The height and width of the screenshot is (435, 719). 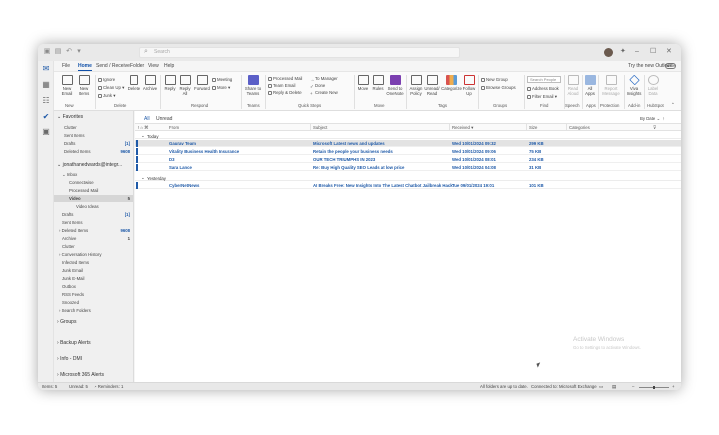 What do you see at coordinates (653, 85) in the screenshot?
I see `label-data-button: Label Data` at bounding box center [653, 85].